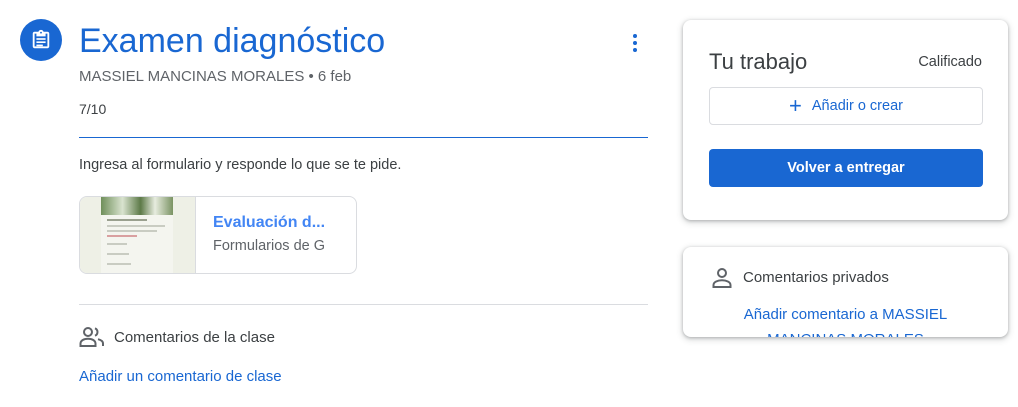  Describe the element at coordinates (722, 278) in the screenshot. I see `person-icon` at that location.